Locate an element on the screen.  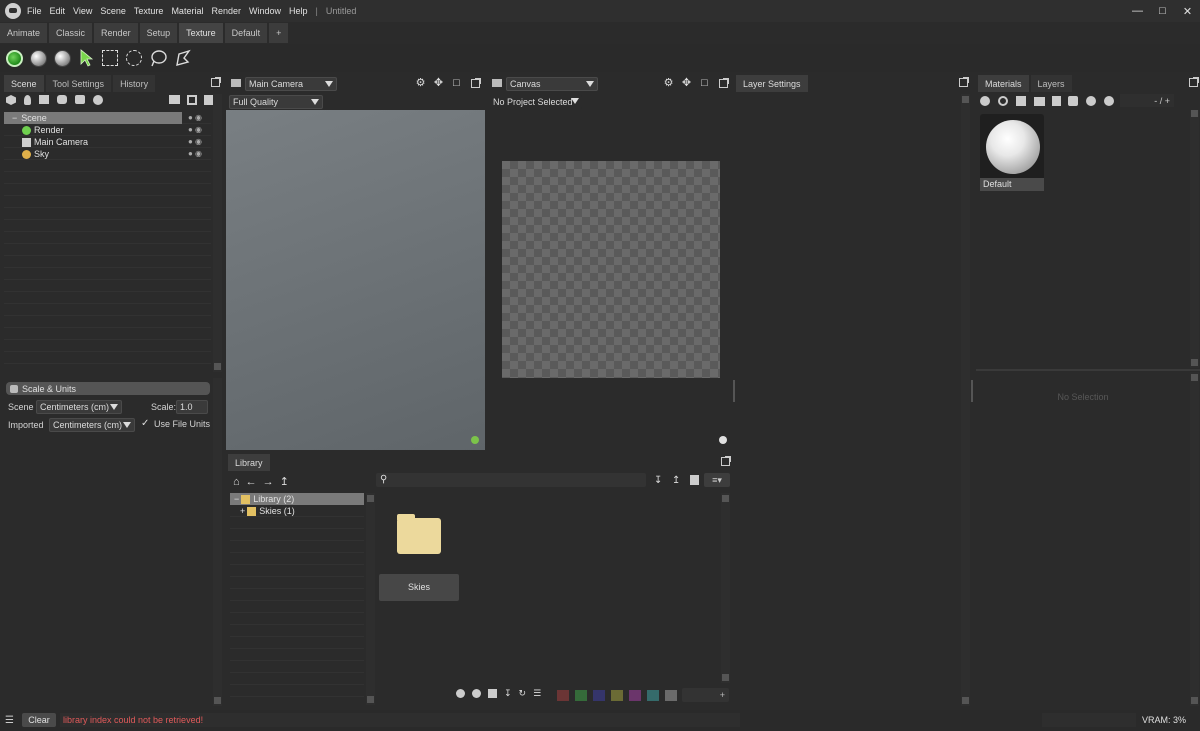
add-light-icon is located at coordinates (27, 100).